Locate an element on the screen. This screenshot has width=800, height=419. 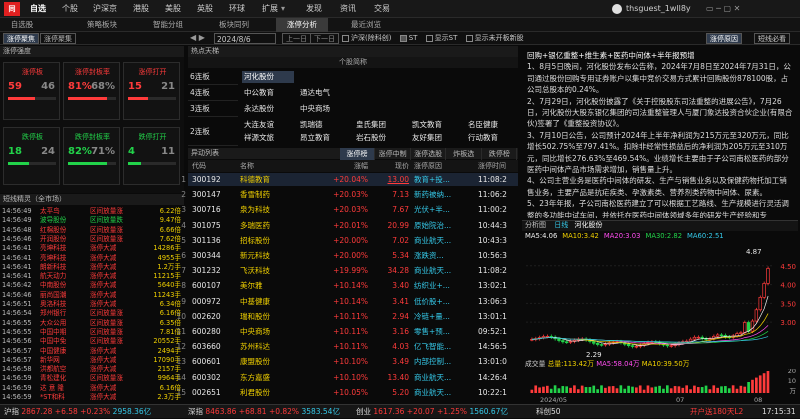
flow-stock: 中南股份 is located at coordinates (53, 285).